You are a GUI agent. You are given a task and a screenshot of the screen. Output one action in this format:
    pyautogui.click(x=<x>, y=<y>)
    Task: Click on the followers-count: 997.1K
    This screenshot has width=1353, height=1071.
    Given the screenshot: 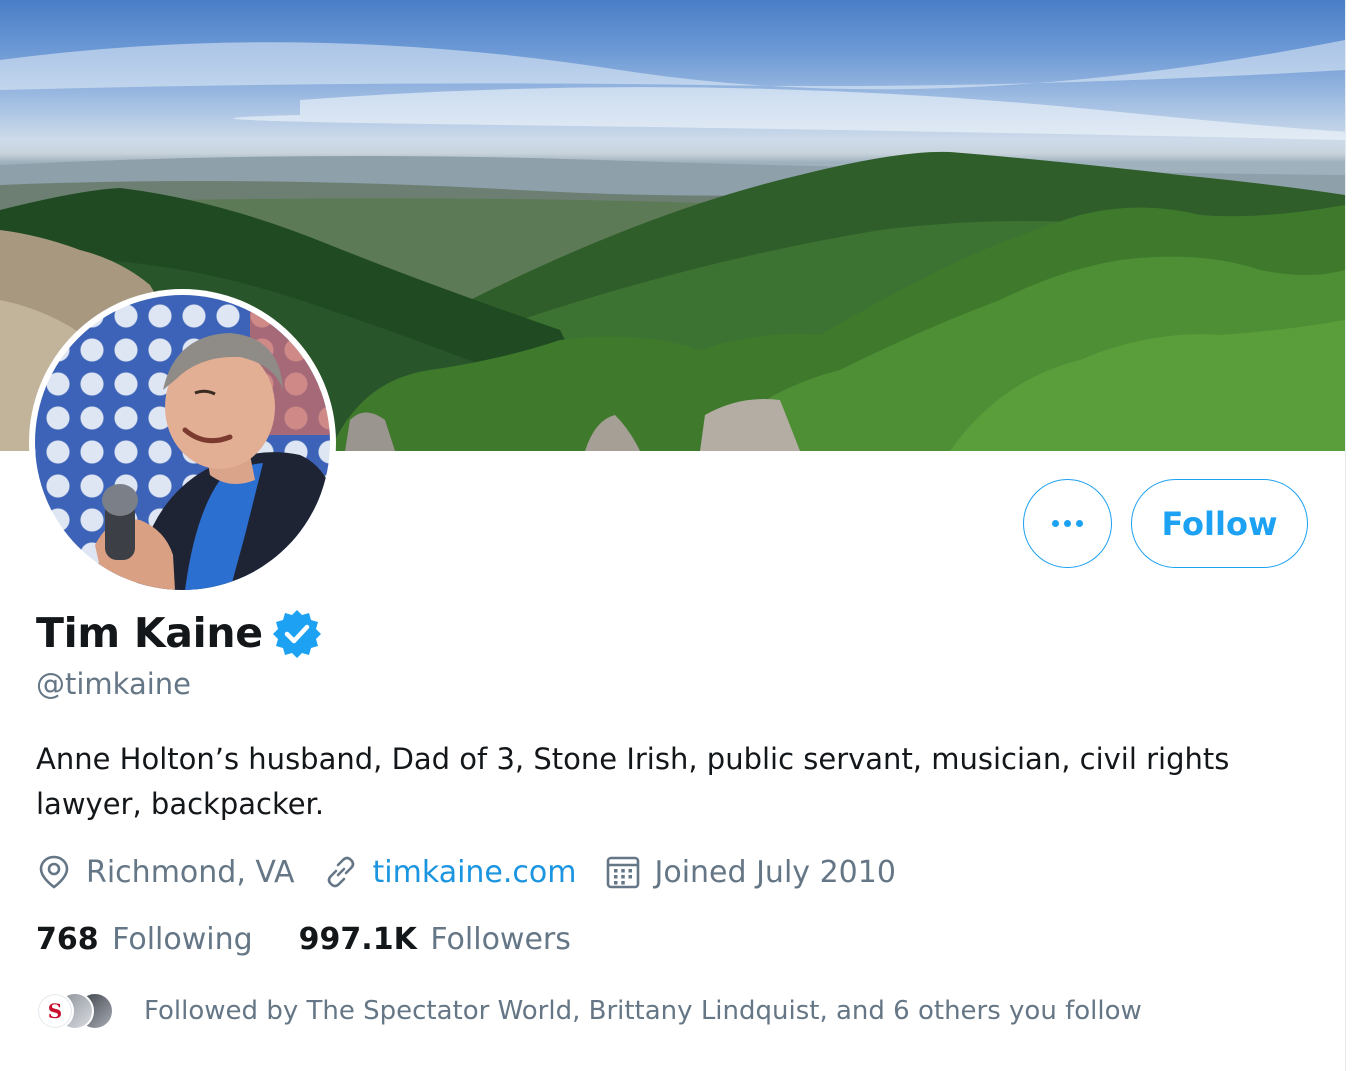 What is the action you would take?
    pyautogui.click(x=357, y=939)
    